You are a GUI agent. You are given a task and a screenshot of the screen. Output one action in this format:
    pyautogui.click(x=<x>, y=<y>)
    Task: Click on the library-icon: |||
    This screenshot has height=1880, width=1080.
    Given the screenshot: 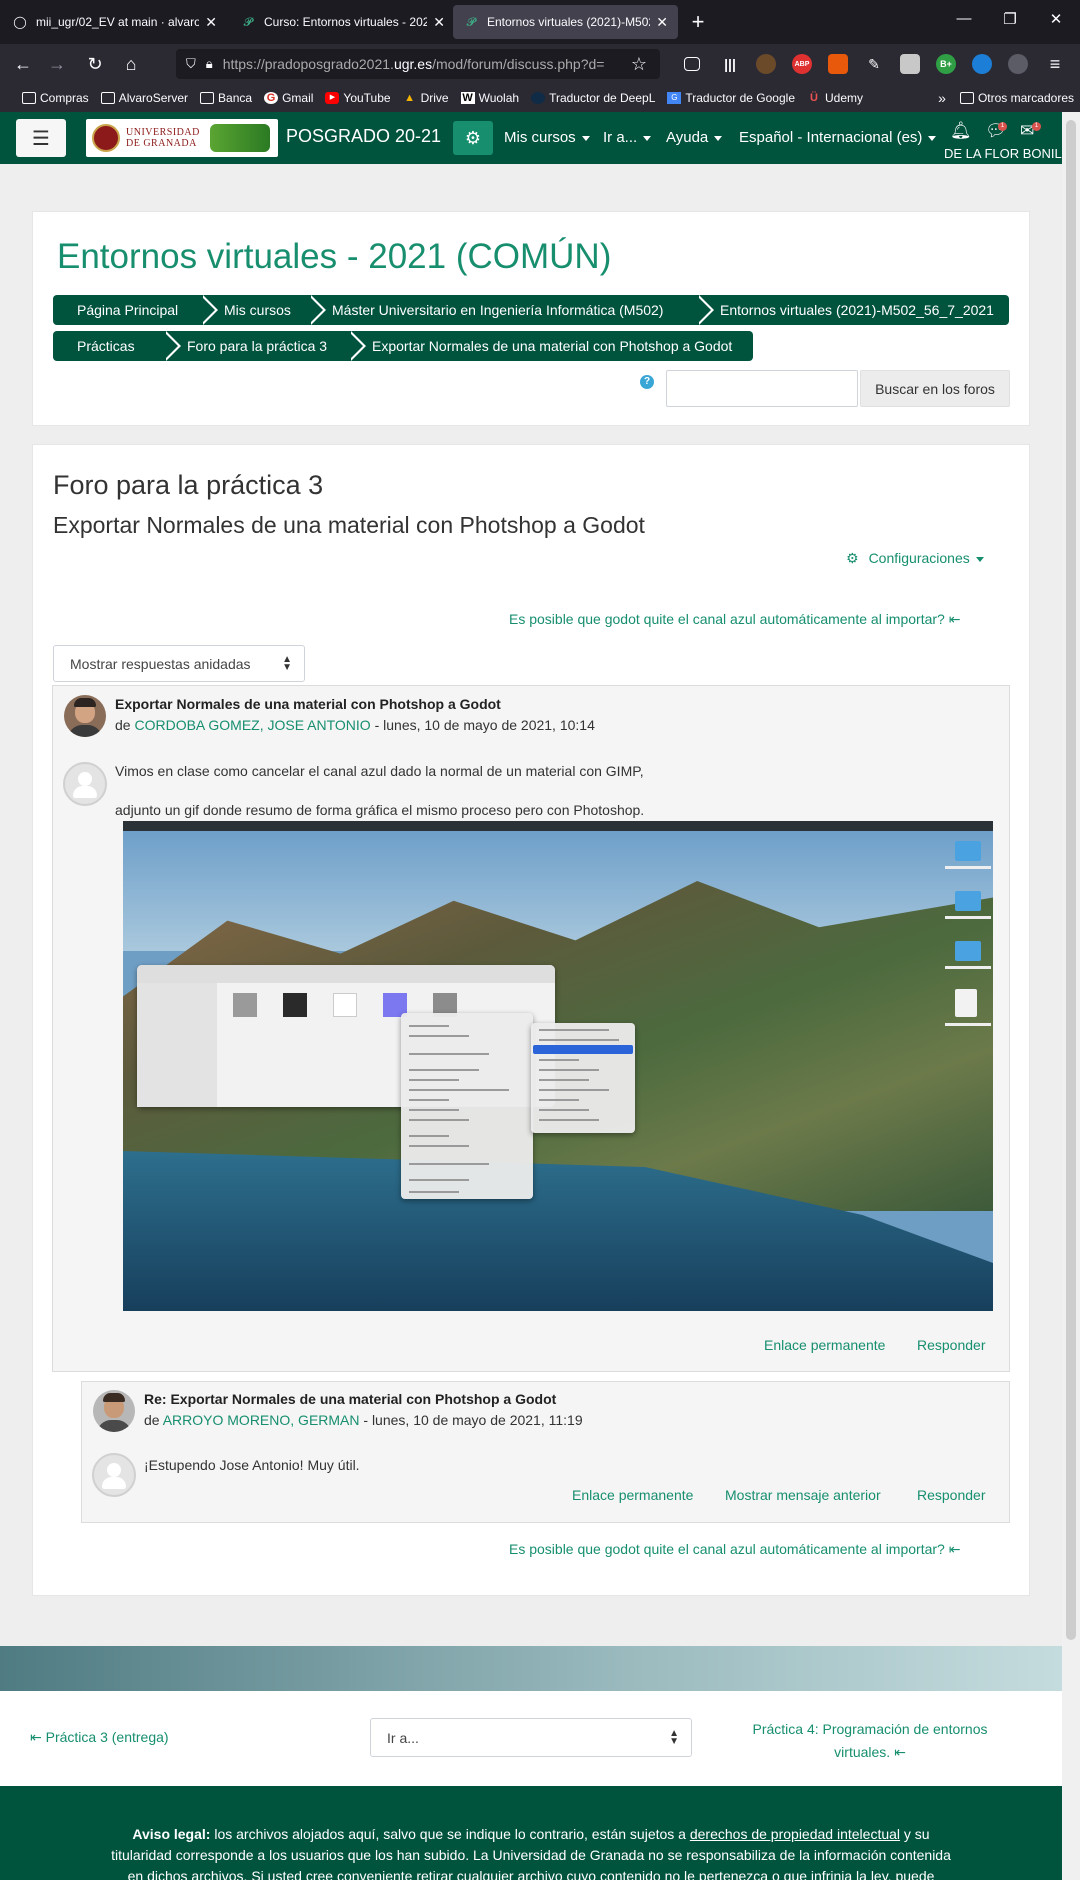 What is the action you would take?
    pyautogui.click(x=730, y=64)
    